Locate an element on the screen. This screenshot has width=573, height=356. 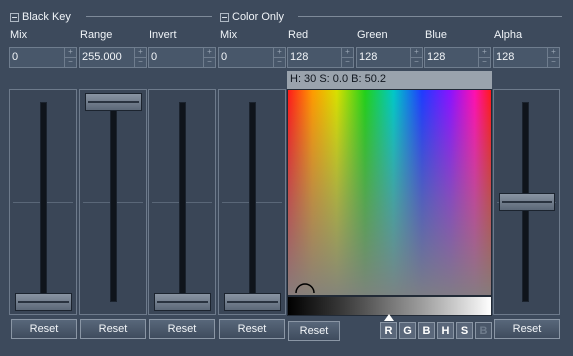
invert-field: 0 + − is located at coordinates (182, 57).